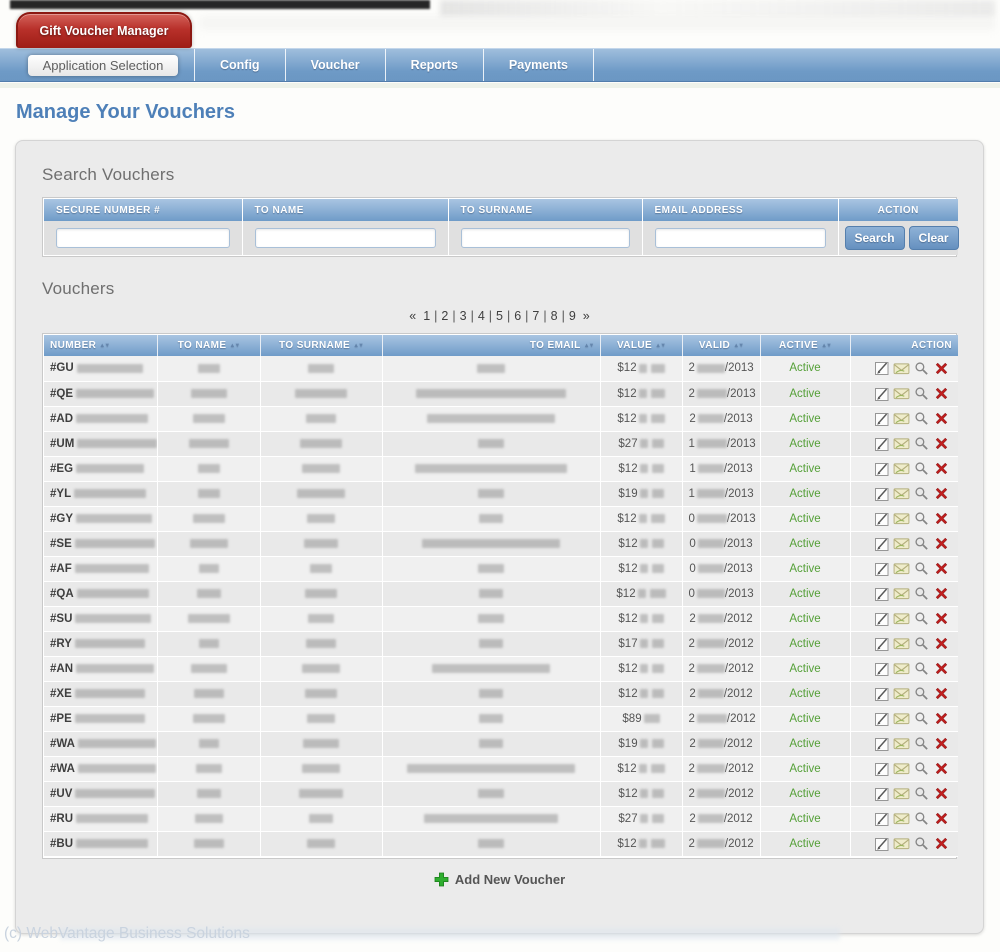 The image size is (1000, 952). What do you see at coordinates (334, 65) in the screenshot?
I see `nav-item-voucher: Voucher` at bounding box center [334, 65].